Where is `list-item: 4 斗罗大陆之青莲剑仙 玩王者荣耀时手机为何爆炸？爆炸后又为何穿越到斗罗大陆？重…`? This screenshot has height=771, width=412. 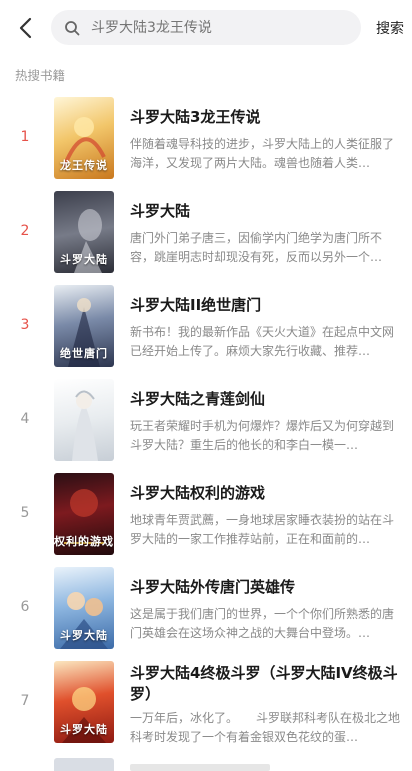 list-item: 4 斗罗大陆之青莲剑仙 玩王者荣耀时手机为何爆炸？爆炸后又为何穿越到斗罗大陆？重… is located at coordinates (206, 424).